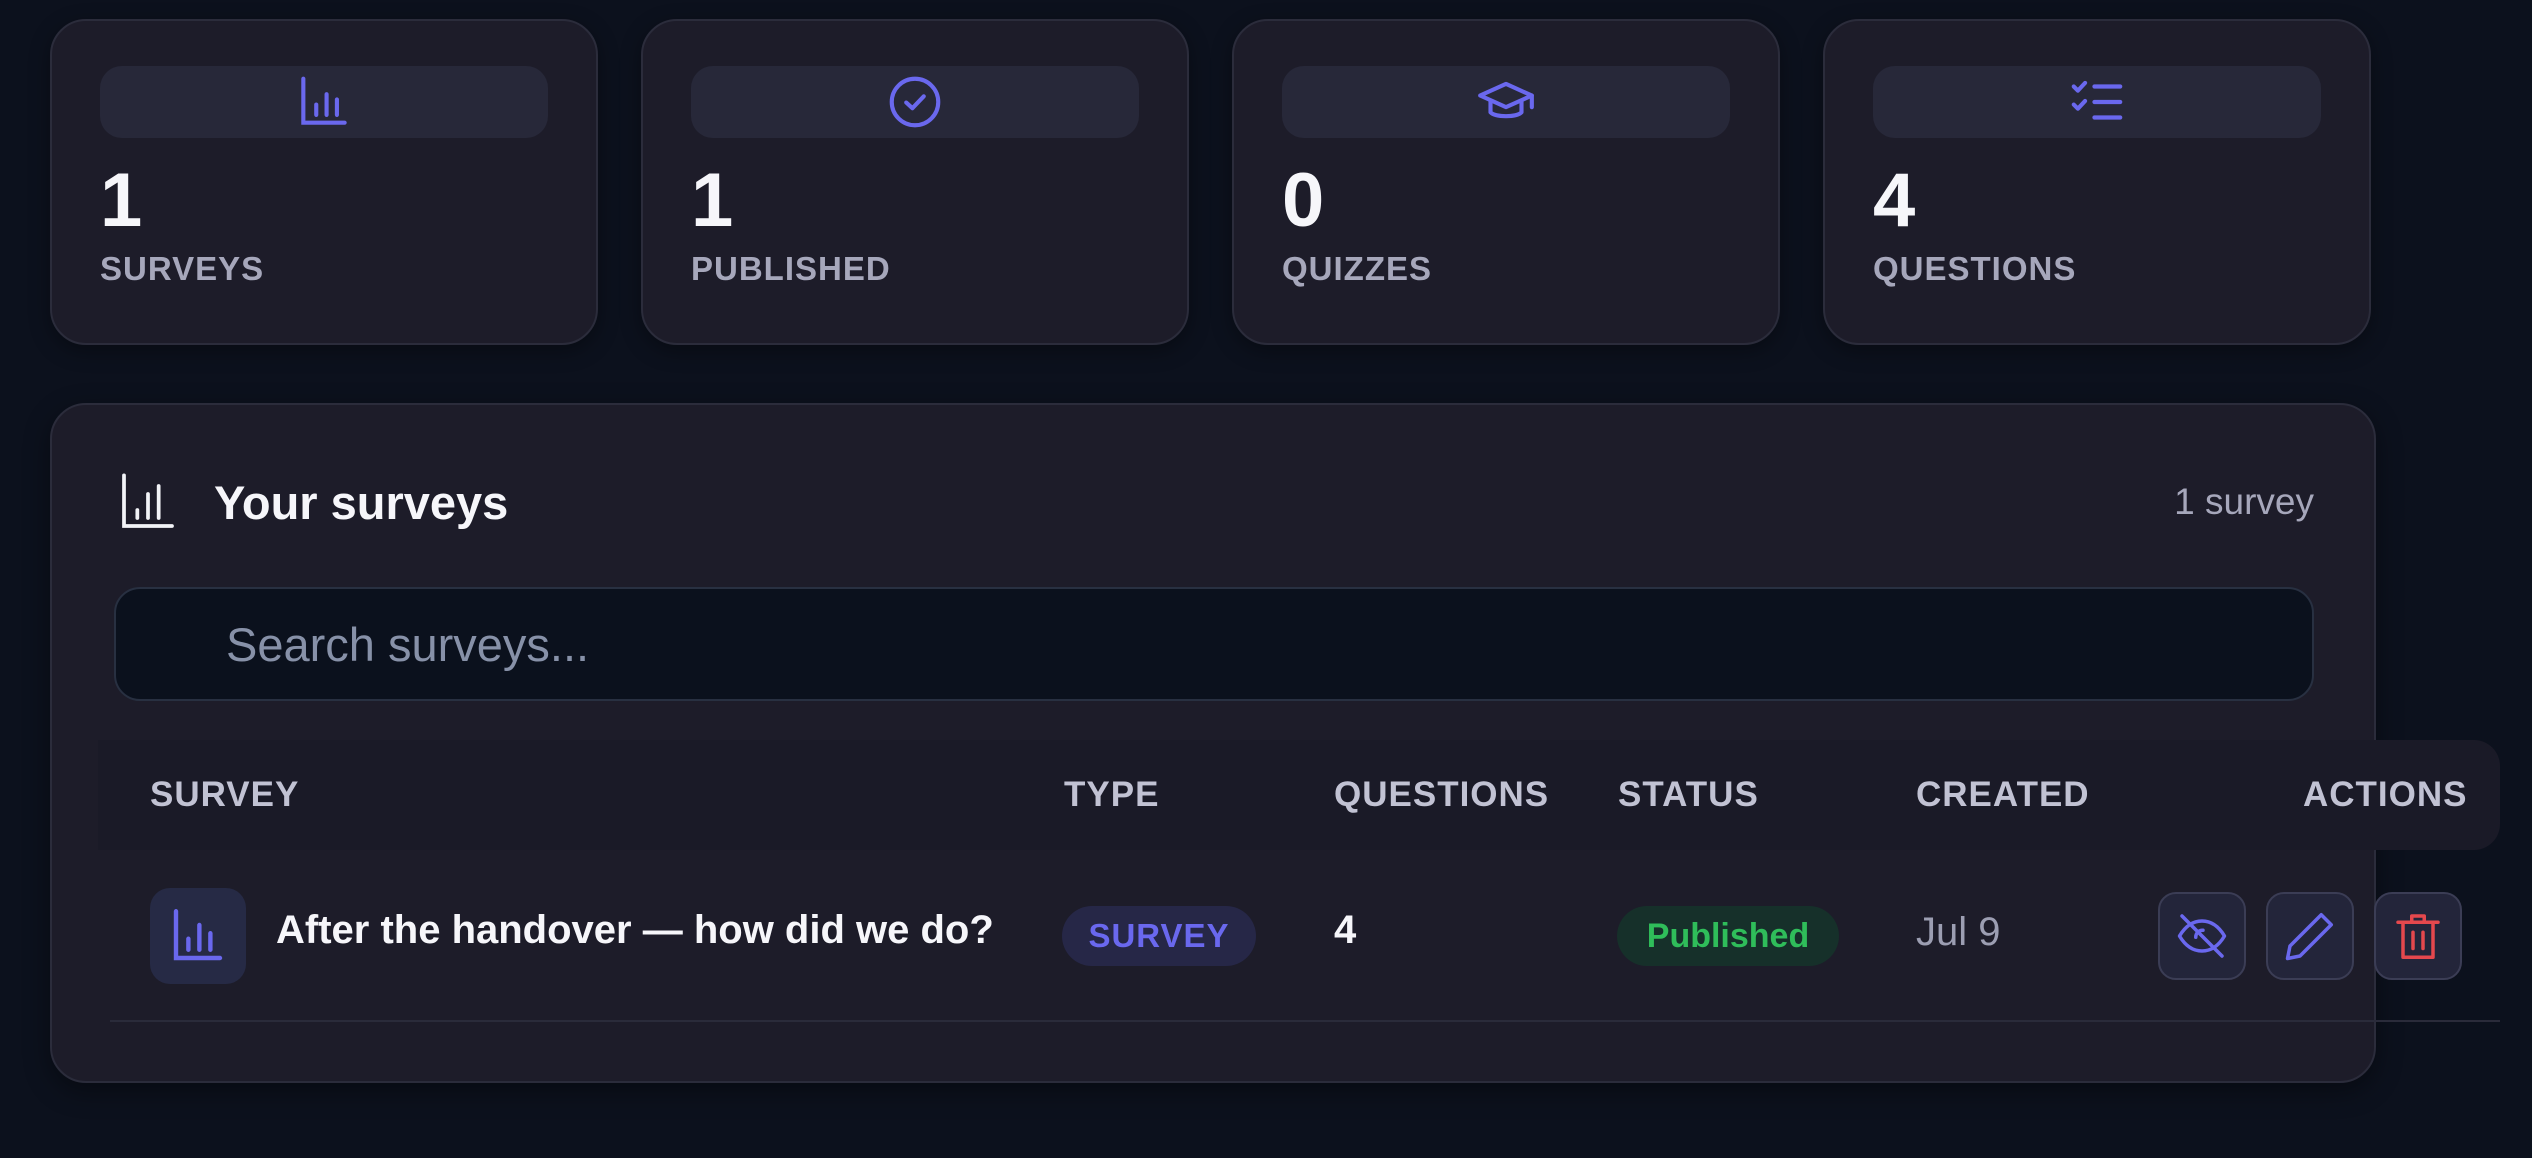  I want to click on status-badge: Published, so click(1728, 936).